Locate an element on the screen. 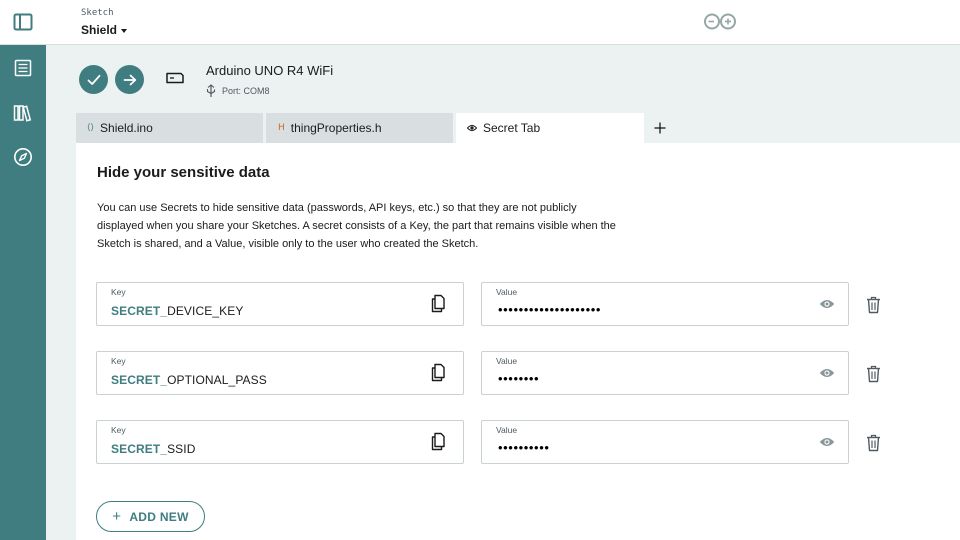 The width and height of the screenshot is (960, 540). arduino-logo is located at coordinates (720, 21).